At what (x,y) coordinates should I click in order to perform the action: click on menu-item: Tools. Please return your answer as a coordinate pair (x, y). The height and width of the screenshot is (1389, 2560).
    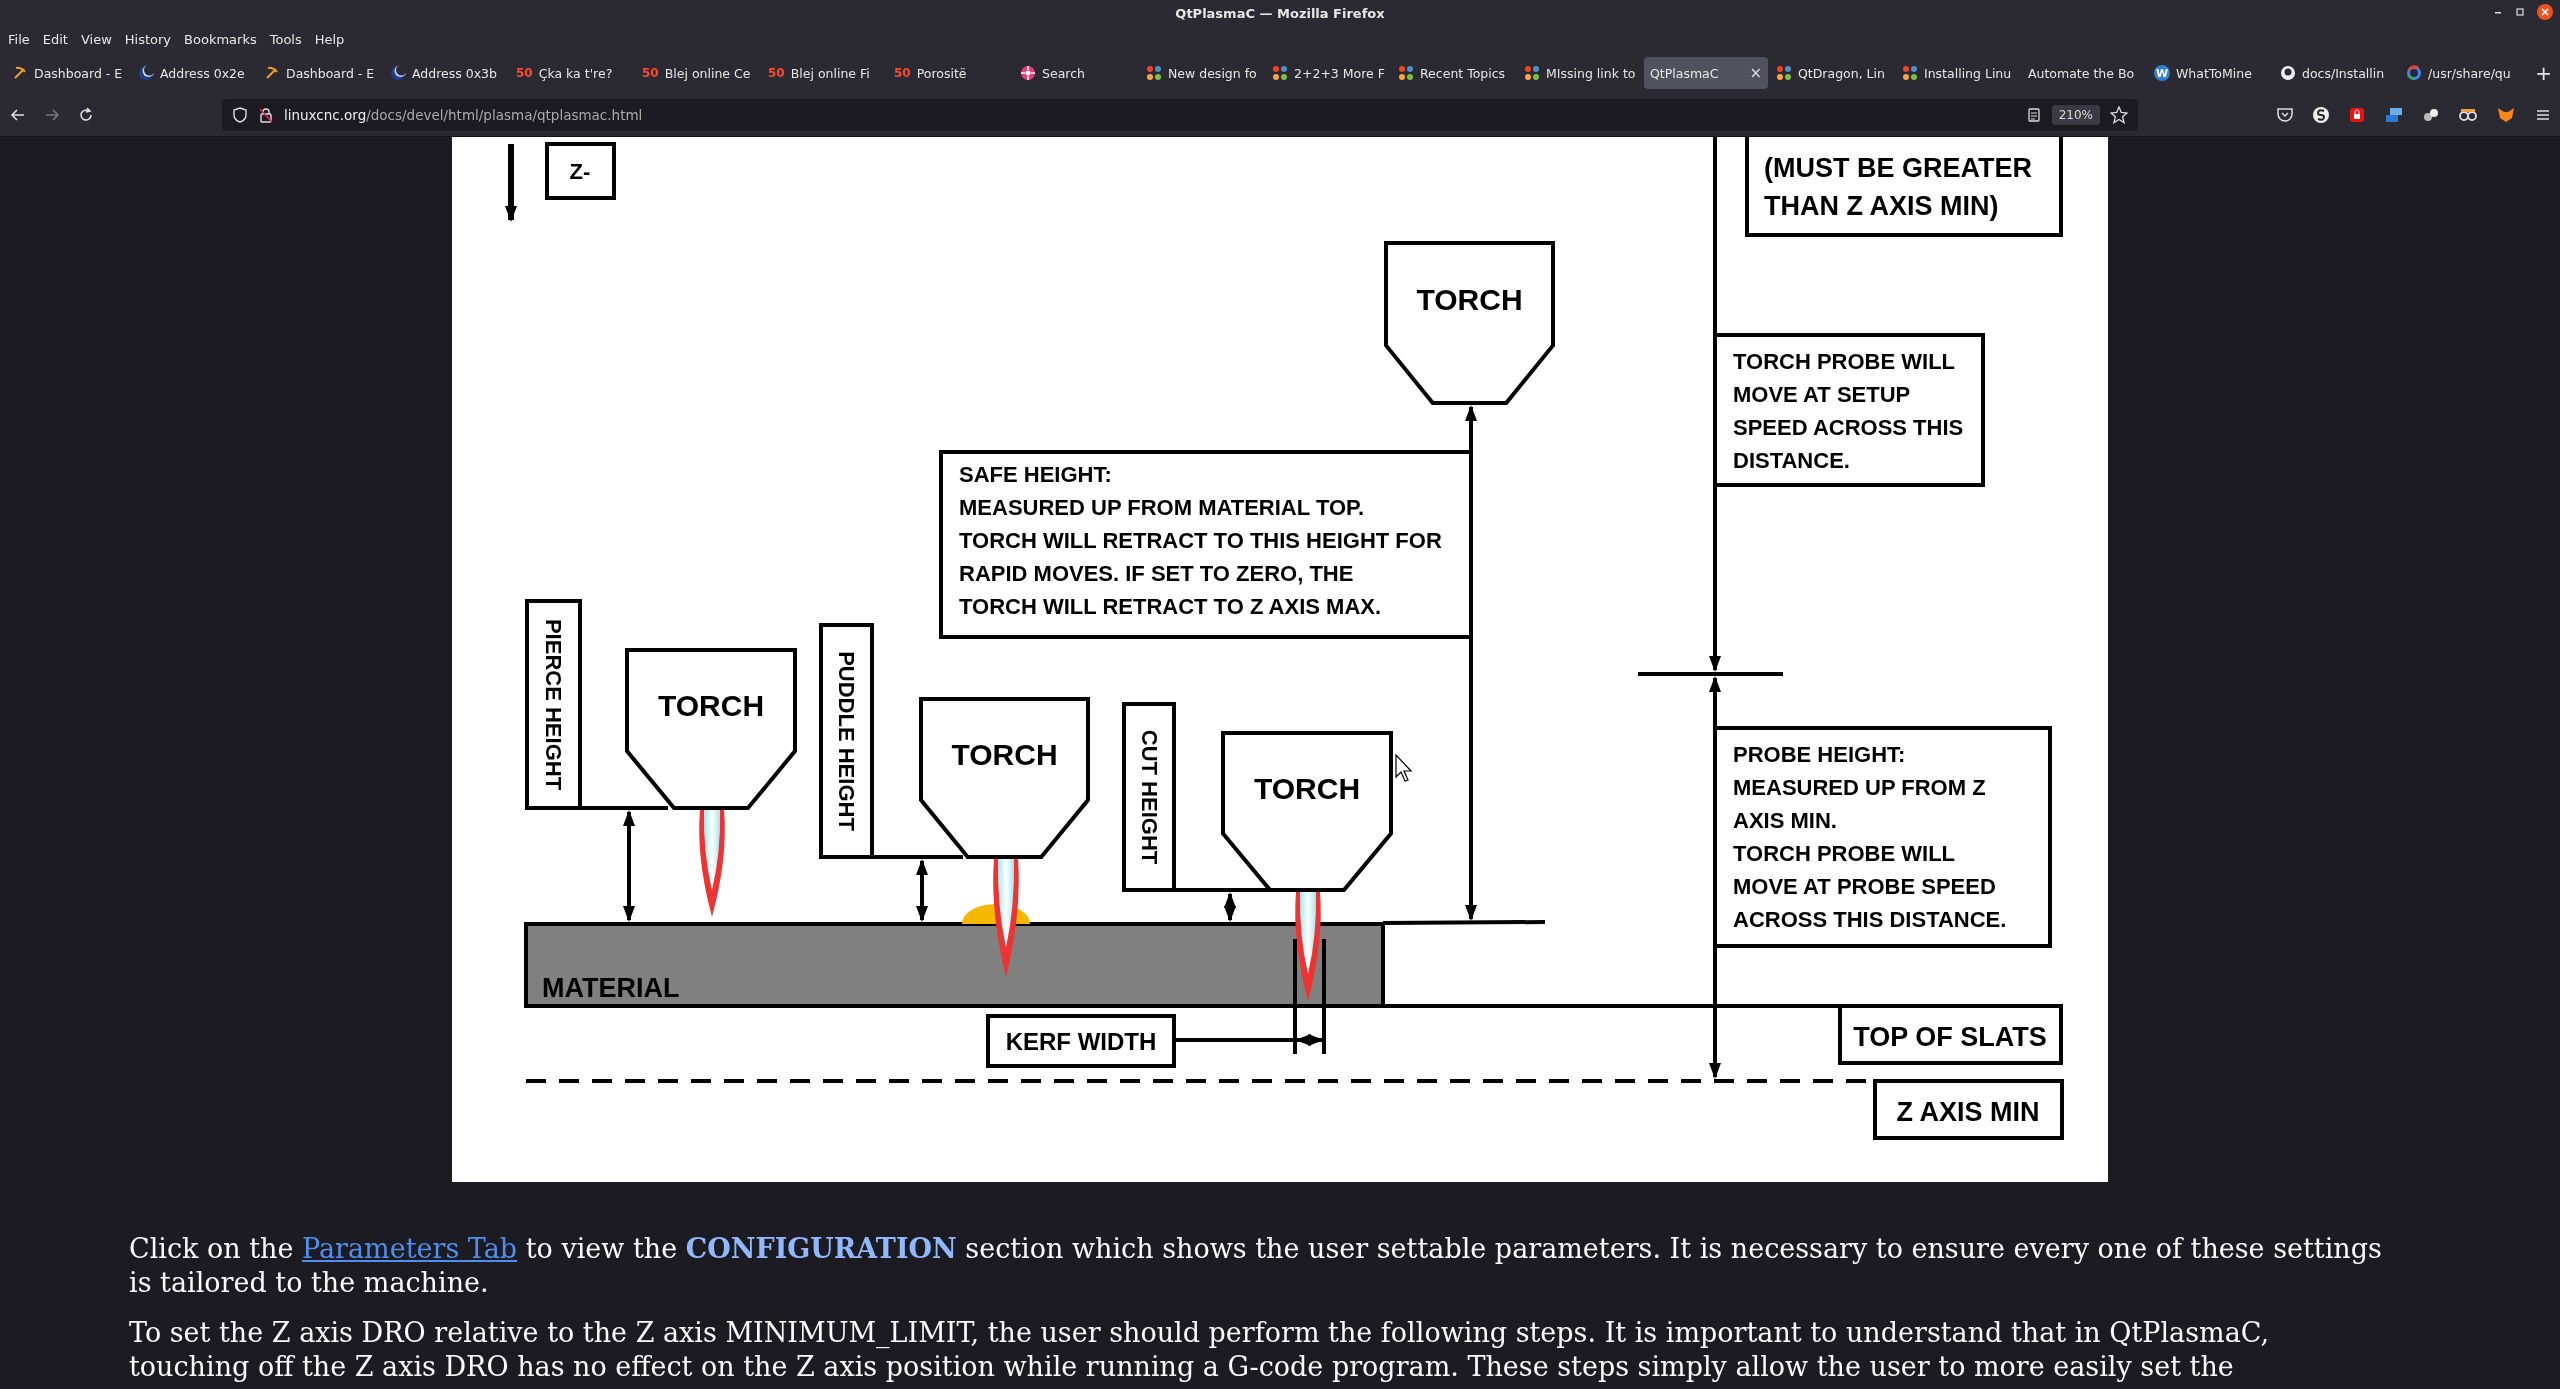
    Looking at the image, I should click on (285, 39).